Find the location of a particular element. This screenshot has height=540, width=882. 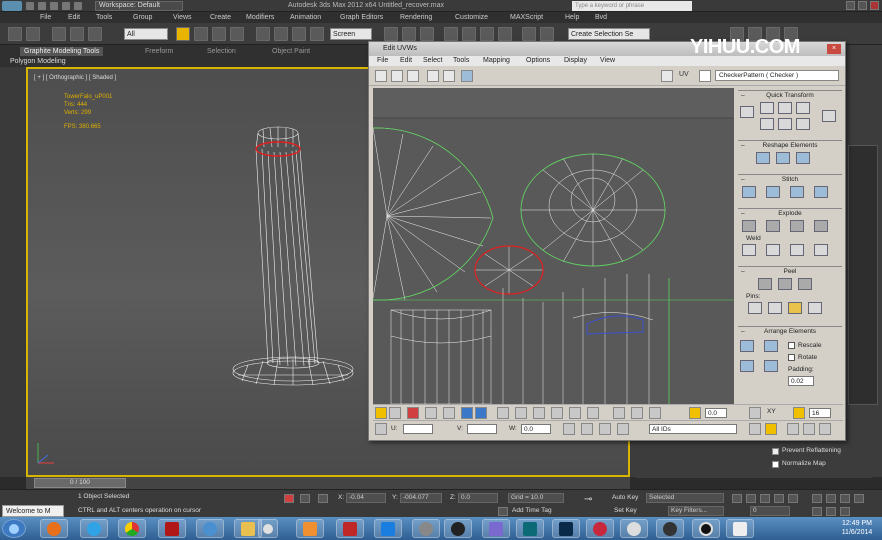

u-spinner is located at coordinates (418, 429).